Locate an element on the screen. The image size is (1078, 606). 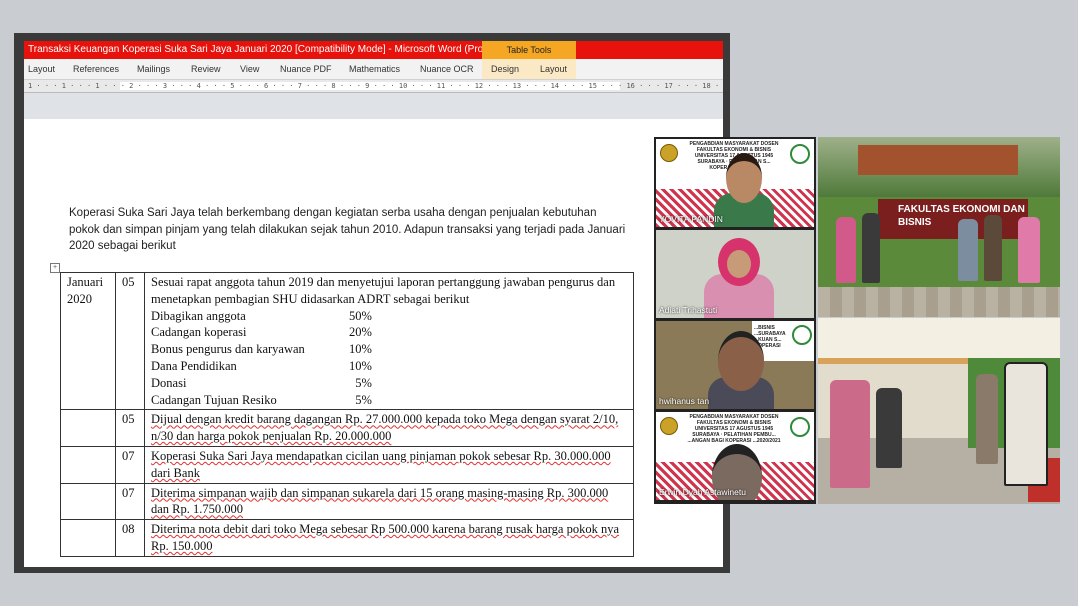
alloc-row: Cadangan Tujuan Resiko 5% is located at coordinates (389, 400).